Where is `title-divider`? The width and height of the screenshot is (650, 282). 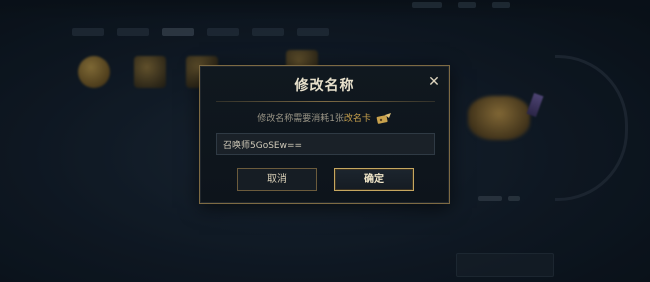
title-divider is located at coordinates (325, 101).